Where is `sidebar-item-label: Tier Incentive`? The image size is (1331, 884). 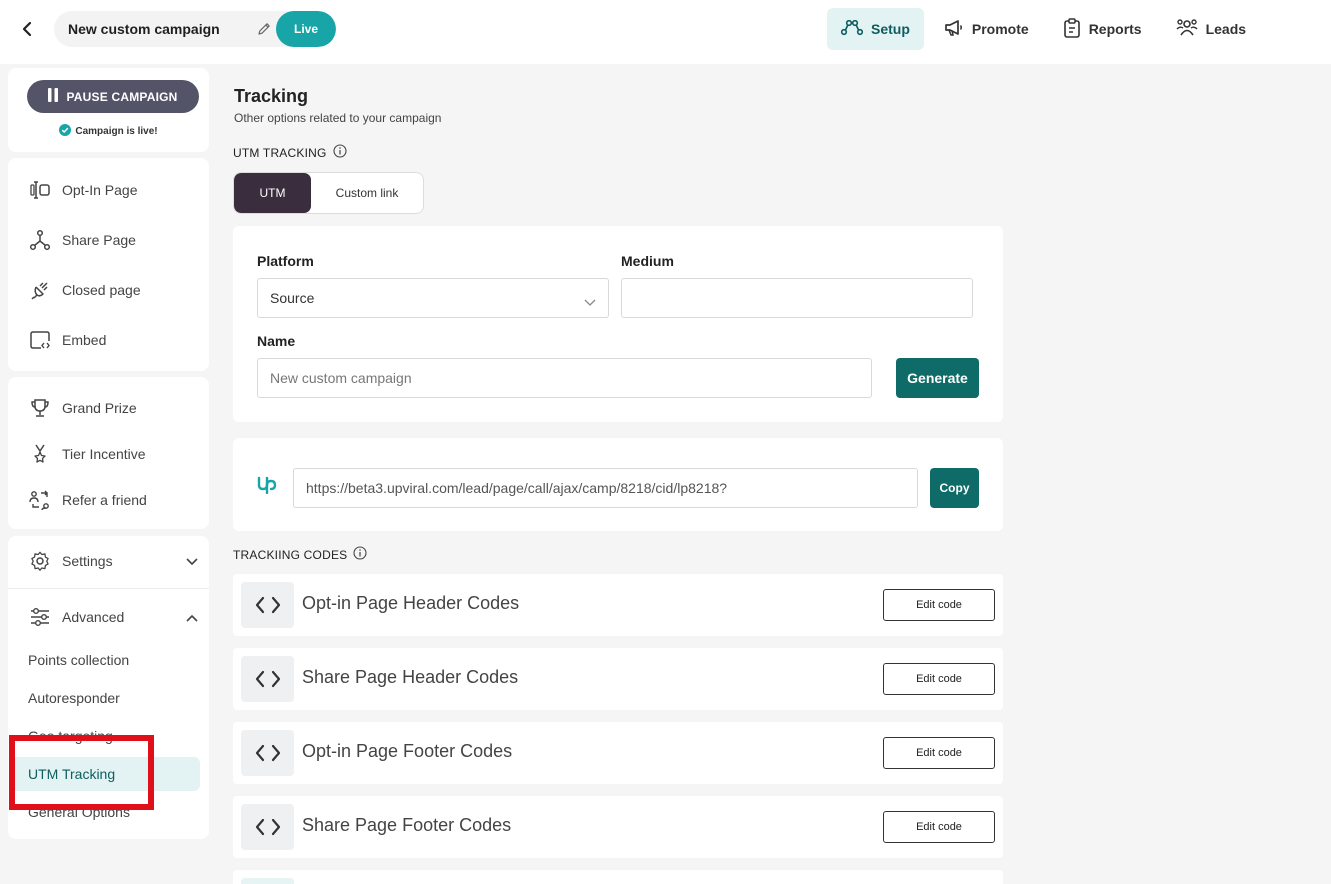
sidebar-item-label: Tier Incentive is located at coordinates (104, 454).